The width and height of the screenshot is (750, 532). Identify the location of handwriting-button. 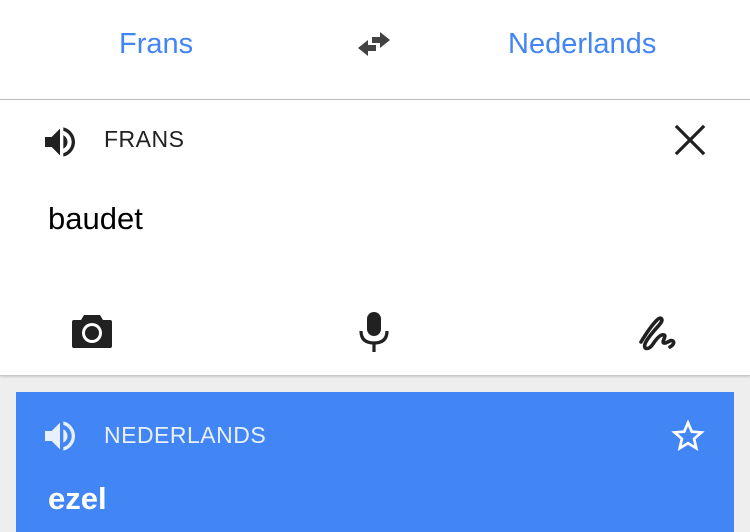
(657, 332).